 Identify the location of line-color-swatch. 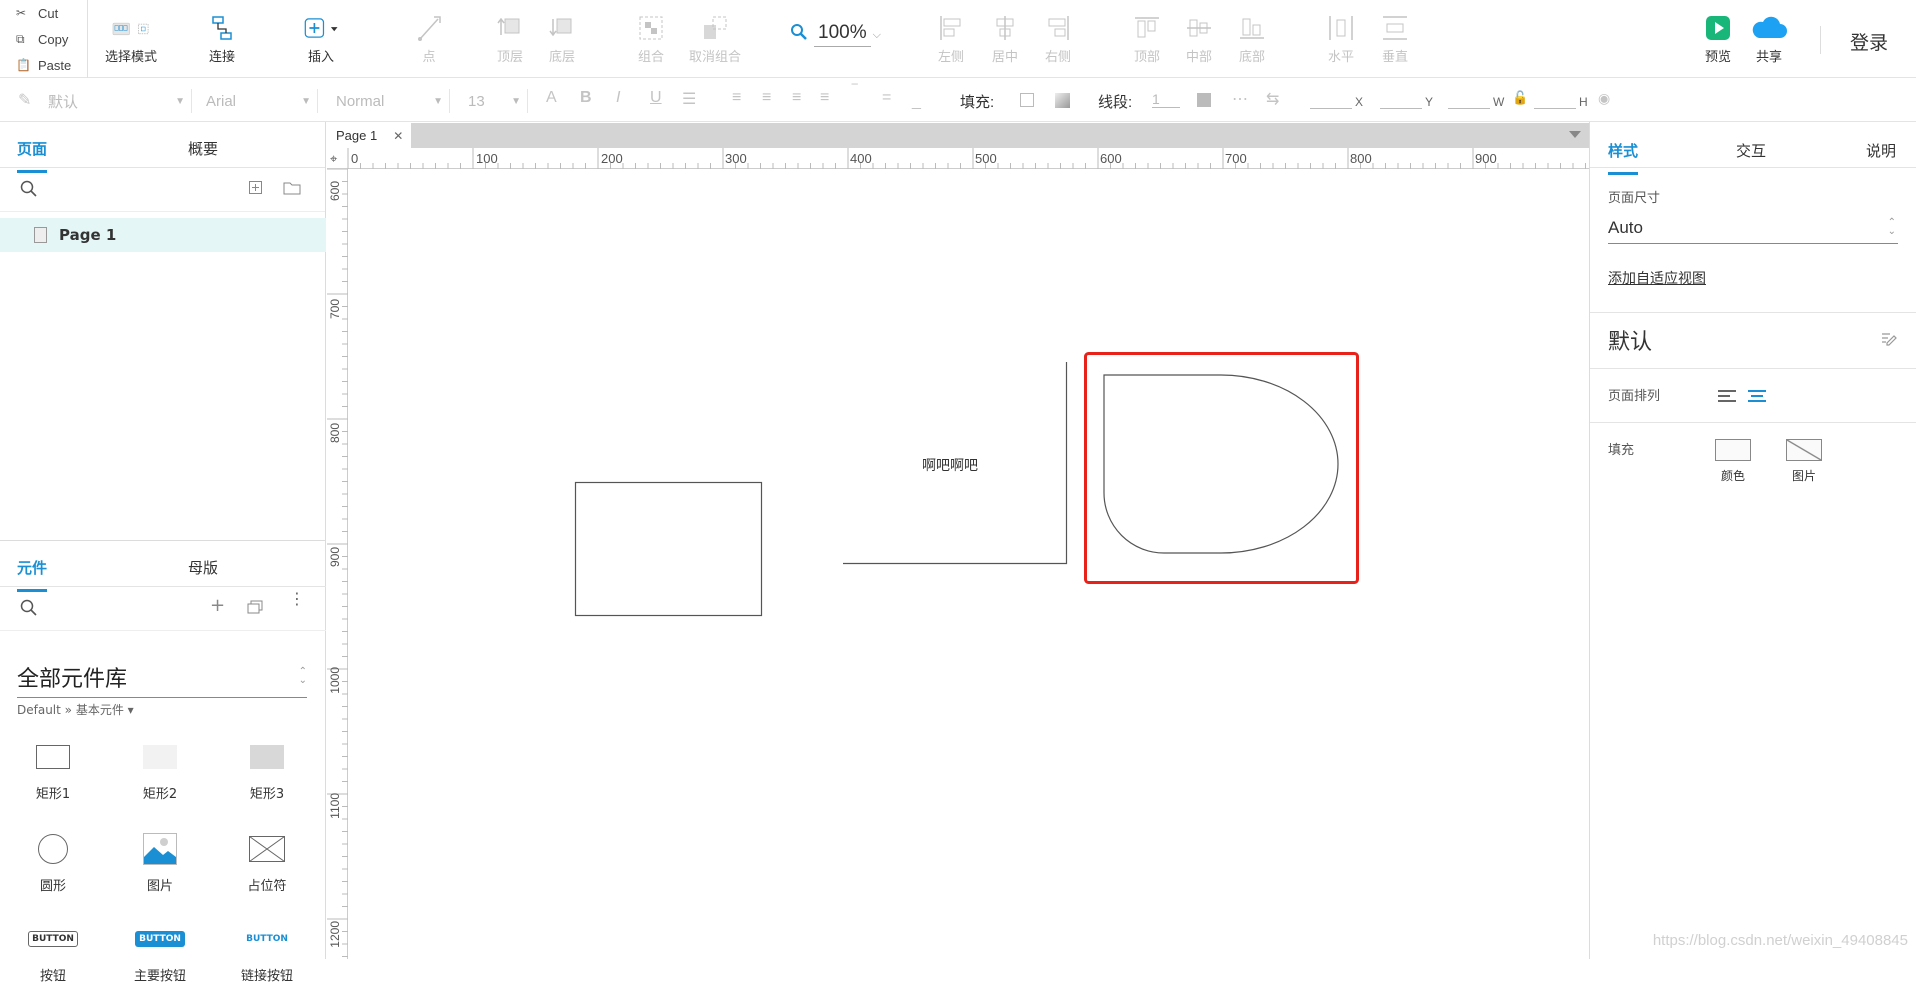
(1204, 100).